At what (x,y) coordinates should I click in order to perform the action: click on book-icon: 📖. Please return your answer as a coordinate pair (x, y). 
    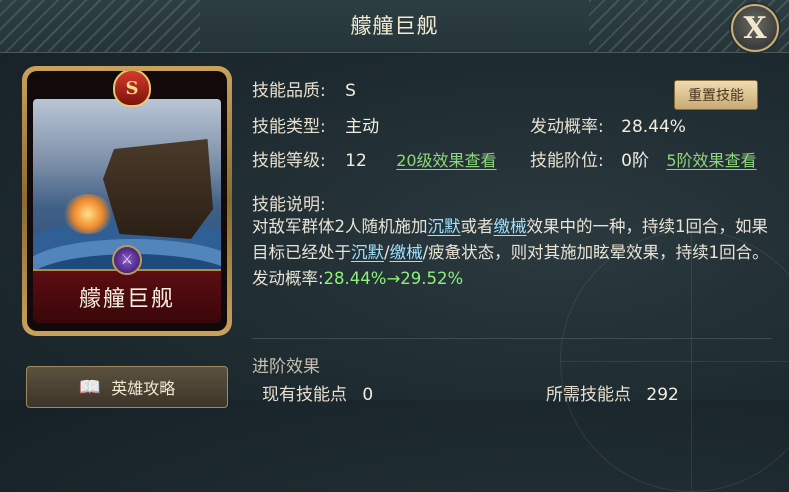
    Looking at the image, I should click on (90, 387).